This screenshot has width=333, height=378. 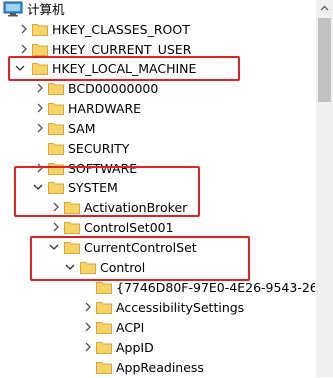 What do you see at coordinates (324, 60) in the screenshot?
I see `scrollbar-thumb` at bounding box center [324, 60].